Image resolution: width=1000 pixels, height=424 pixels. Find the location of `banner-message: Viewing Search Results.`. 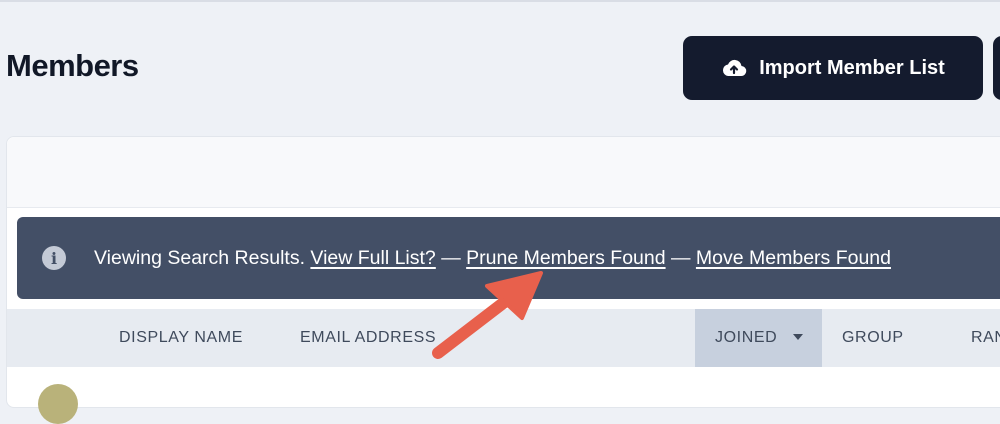

banner-message: Viewing Search Results. is located at coordinates (199, 258).